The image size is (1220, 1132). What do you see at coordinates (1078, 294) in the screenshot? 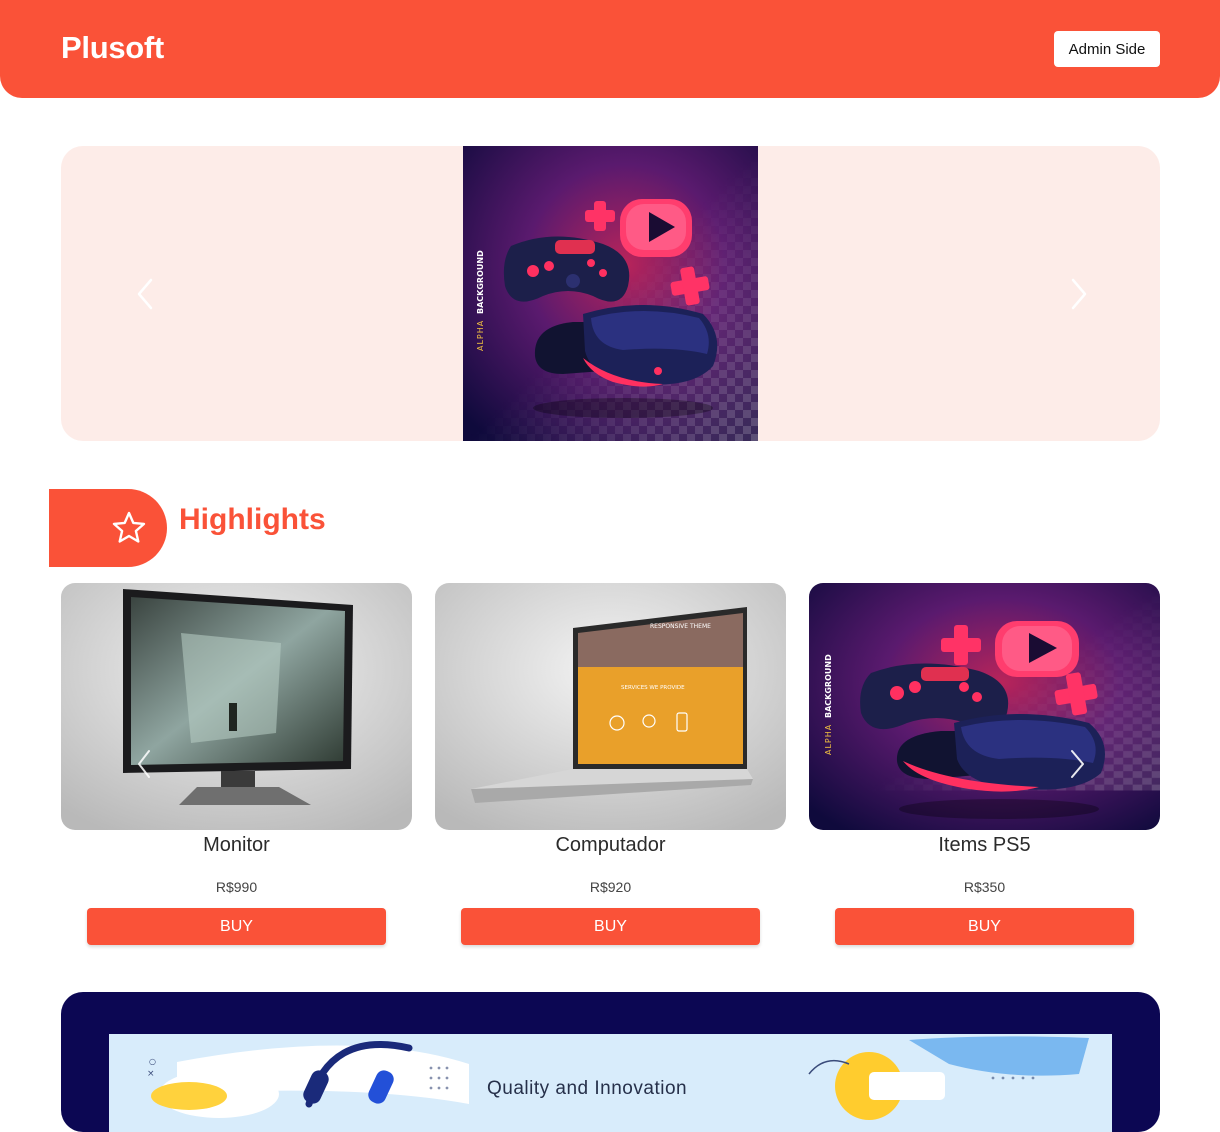
I see `carousel-next-chevron-right-icon` at bounding box center [1078, 294].